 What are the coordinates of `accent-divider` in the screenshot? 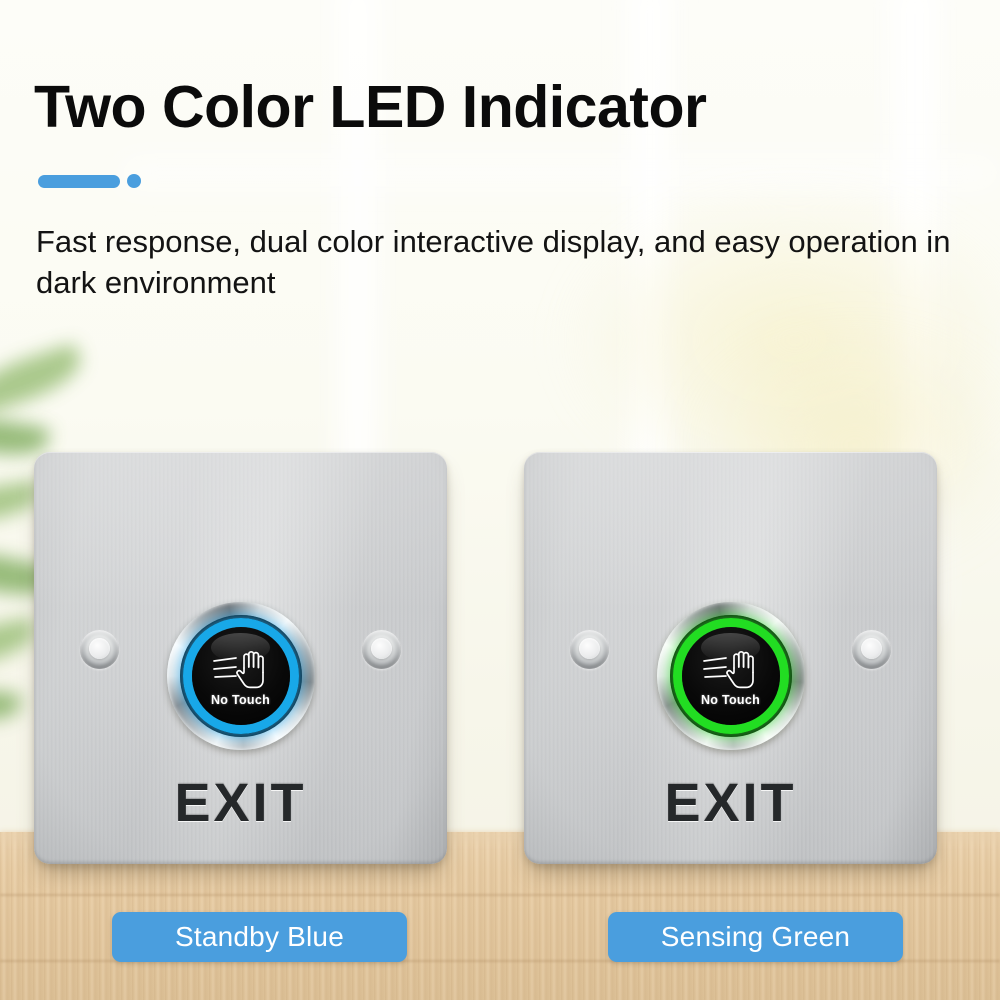 It's located at (89, 181).